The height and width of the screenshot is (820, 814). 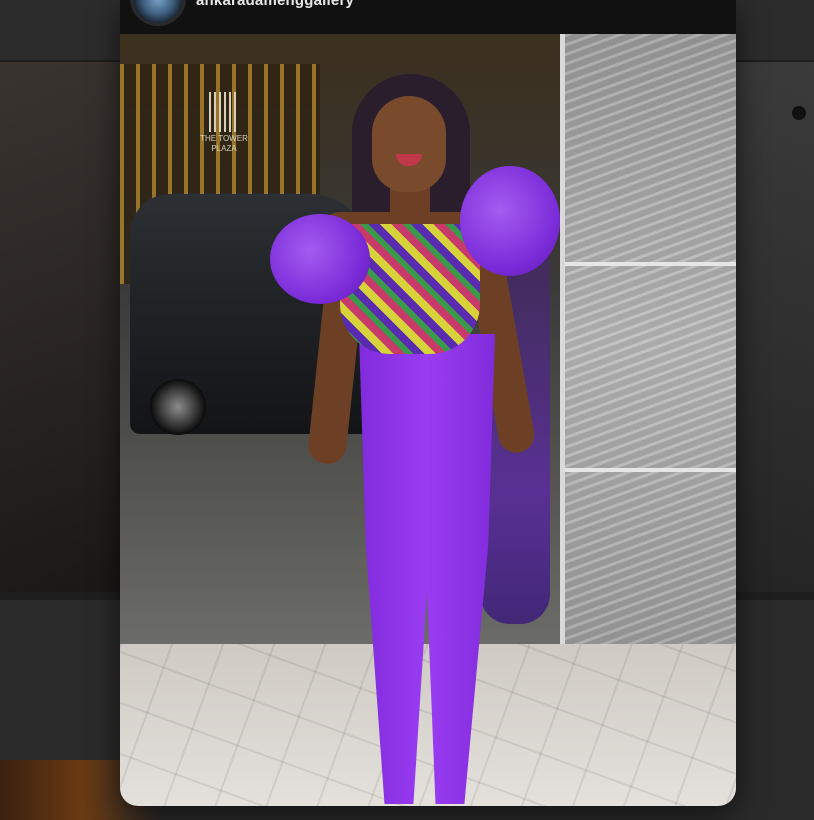 I want to click on figure-face, so click(x=409, y=144).